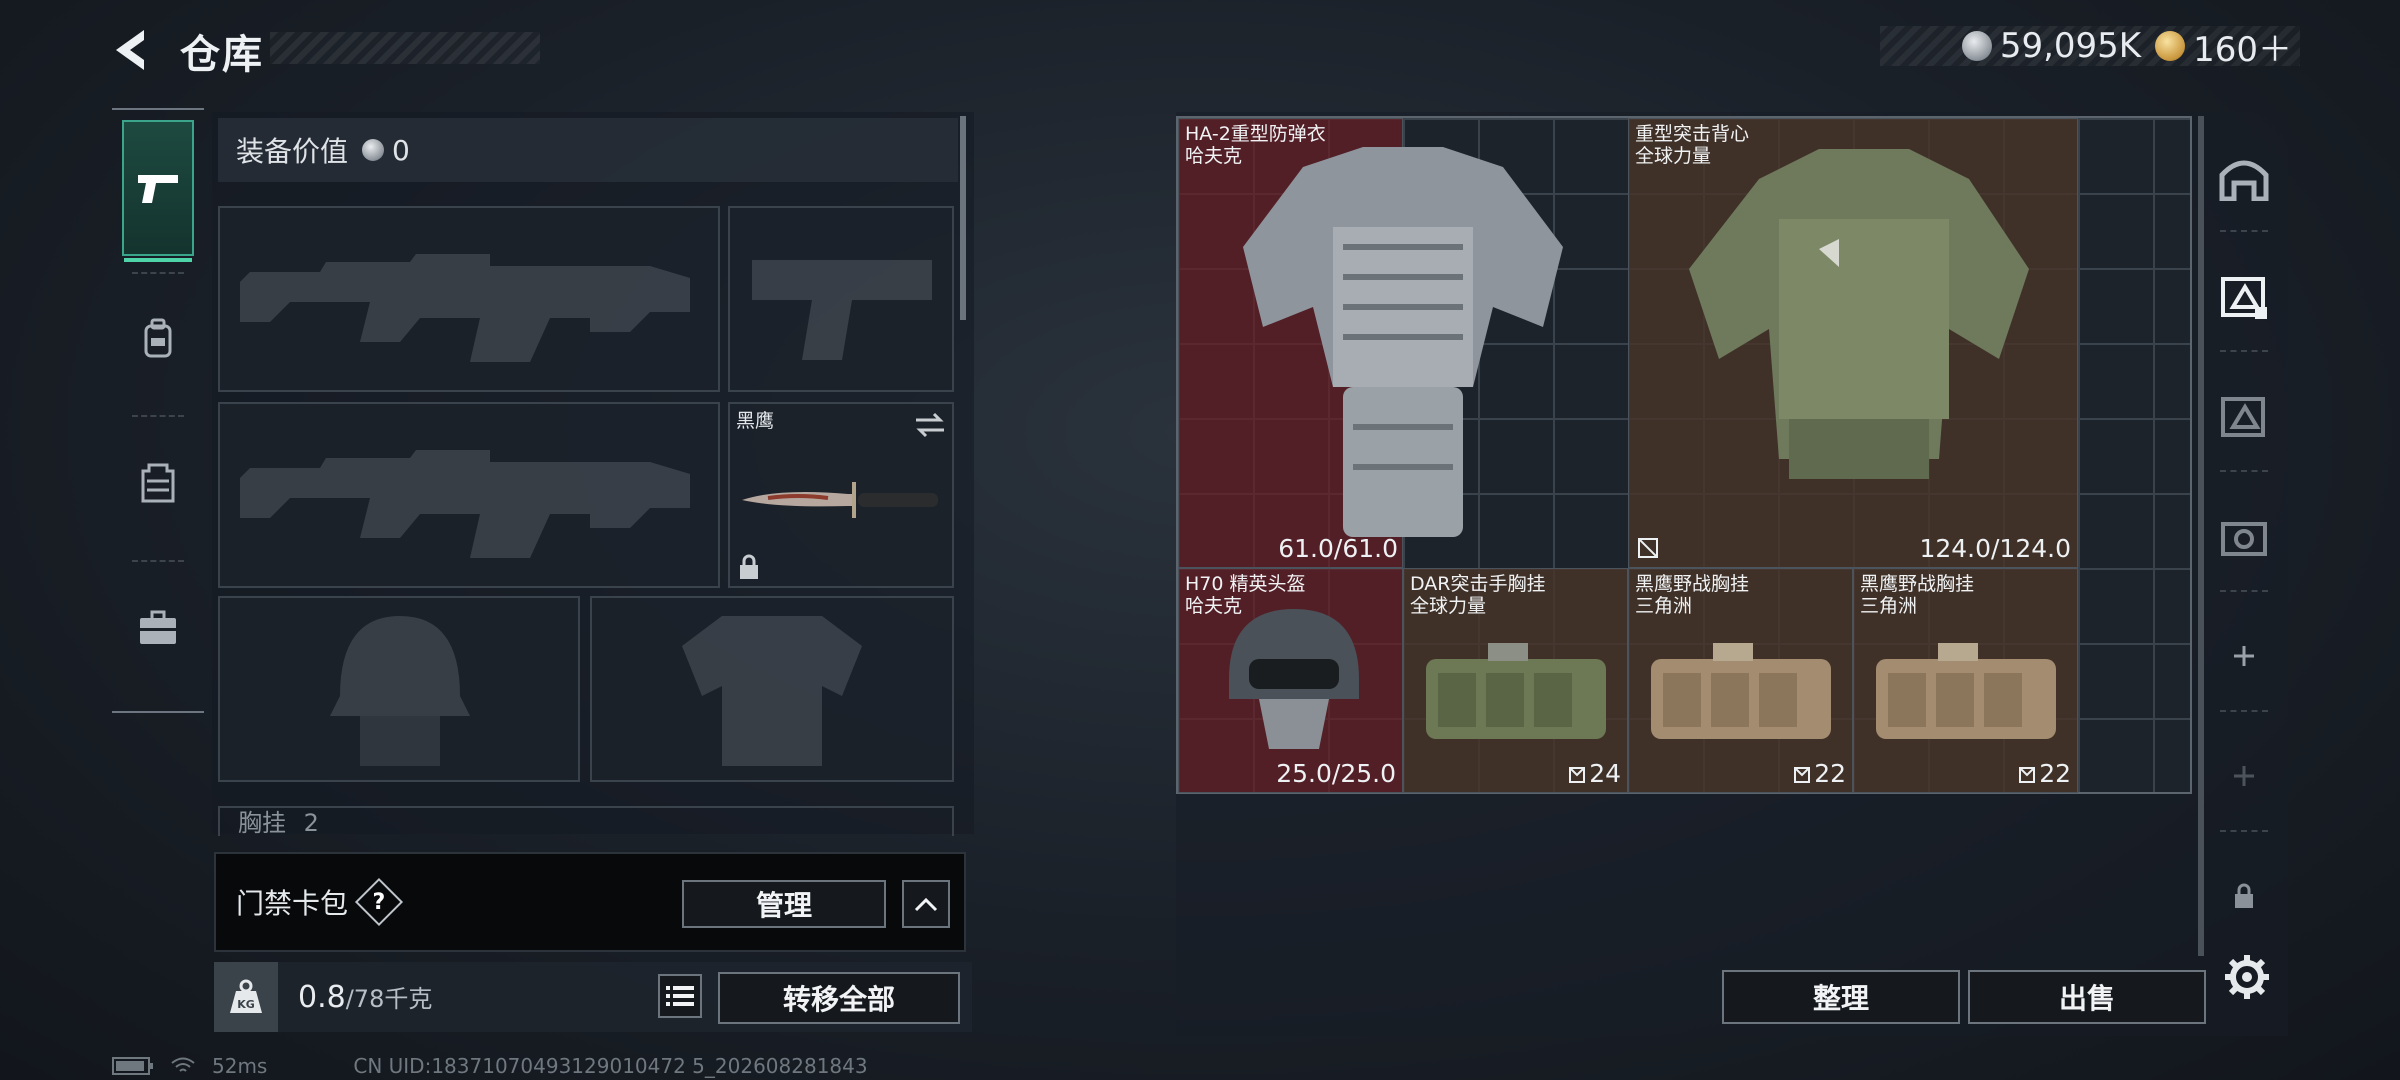 Image resolution: width=2400 pixels, height=1080 pixels. Describe the element at coordinates (1478, 584) in the screenshot. I see `item-name: DAR突击手胸挂` at that location.